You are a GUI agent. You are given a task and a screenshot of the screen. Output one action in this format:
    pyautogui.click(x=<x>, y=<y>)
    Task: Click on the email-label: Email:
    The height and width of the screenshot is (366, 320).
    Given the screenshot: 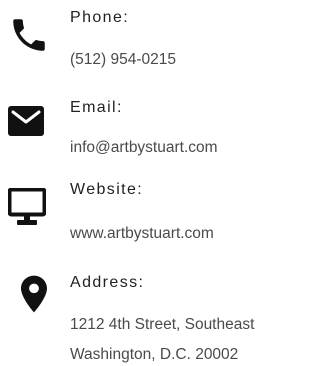 What is the action you would take?
    pyautogui.click(x=96, y=107)
    